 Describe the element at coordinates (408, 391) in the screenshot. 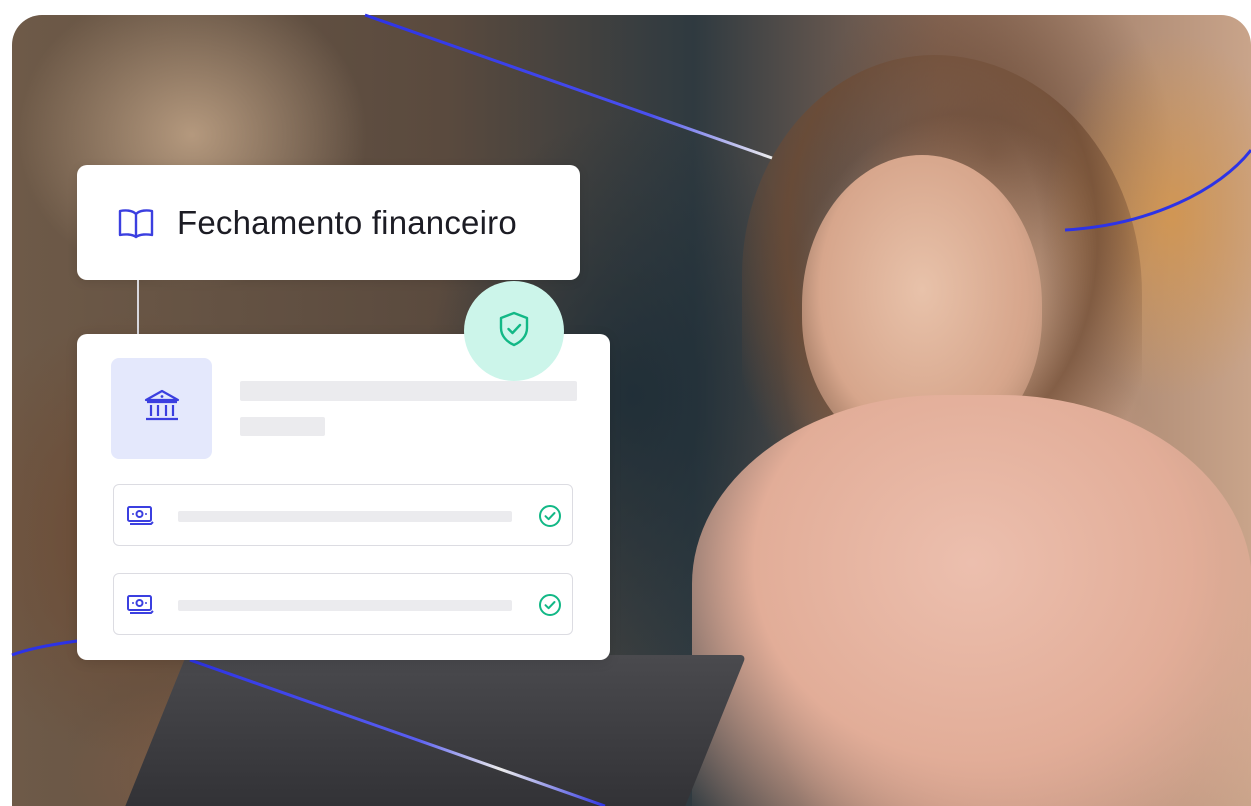

I see `title-placeholder` at that location.